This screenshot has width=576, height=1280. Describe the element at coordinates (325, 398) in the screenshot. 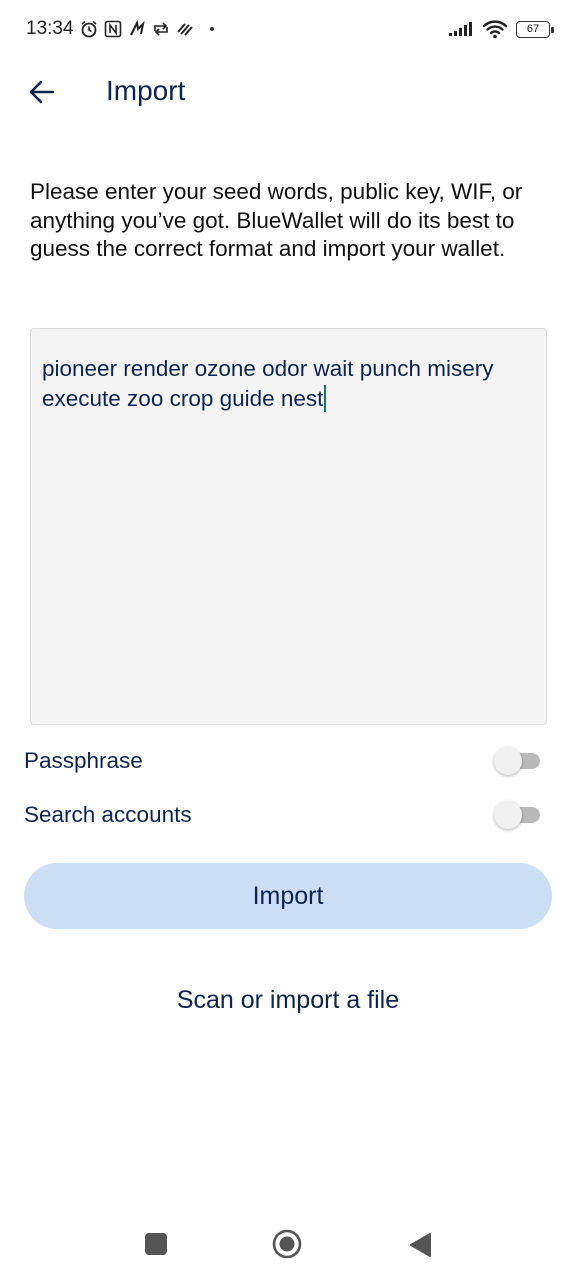

I see `text-cursor` at that location.